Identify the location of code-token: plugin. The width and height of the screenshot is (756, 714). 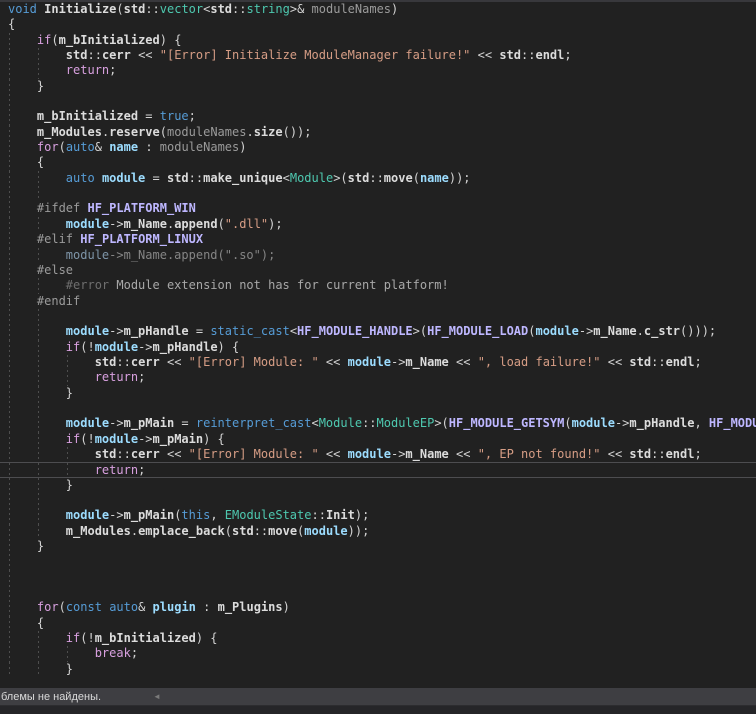
(174, 607).